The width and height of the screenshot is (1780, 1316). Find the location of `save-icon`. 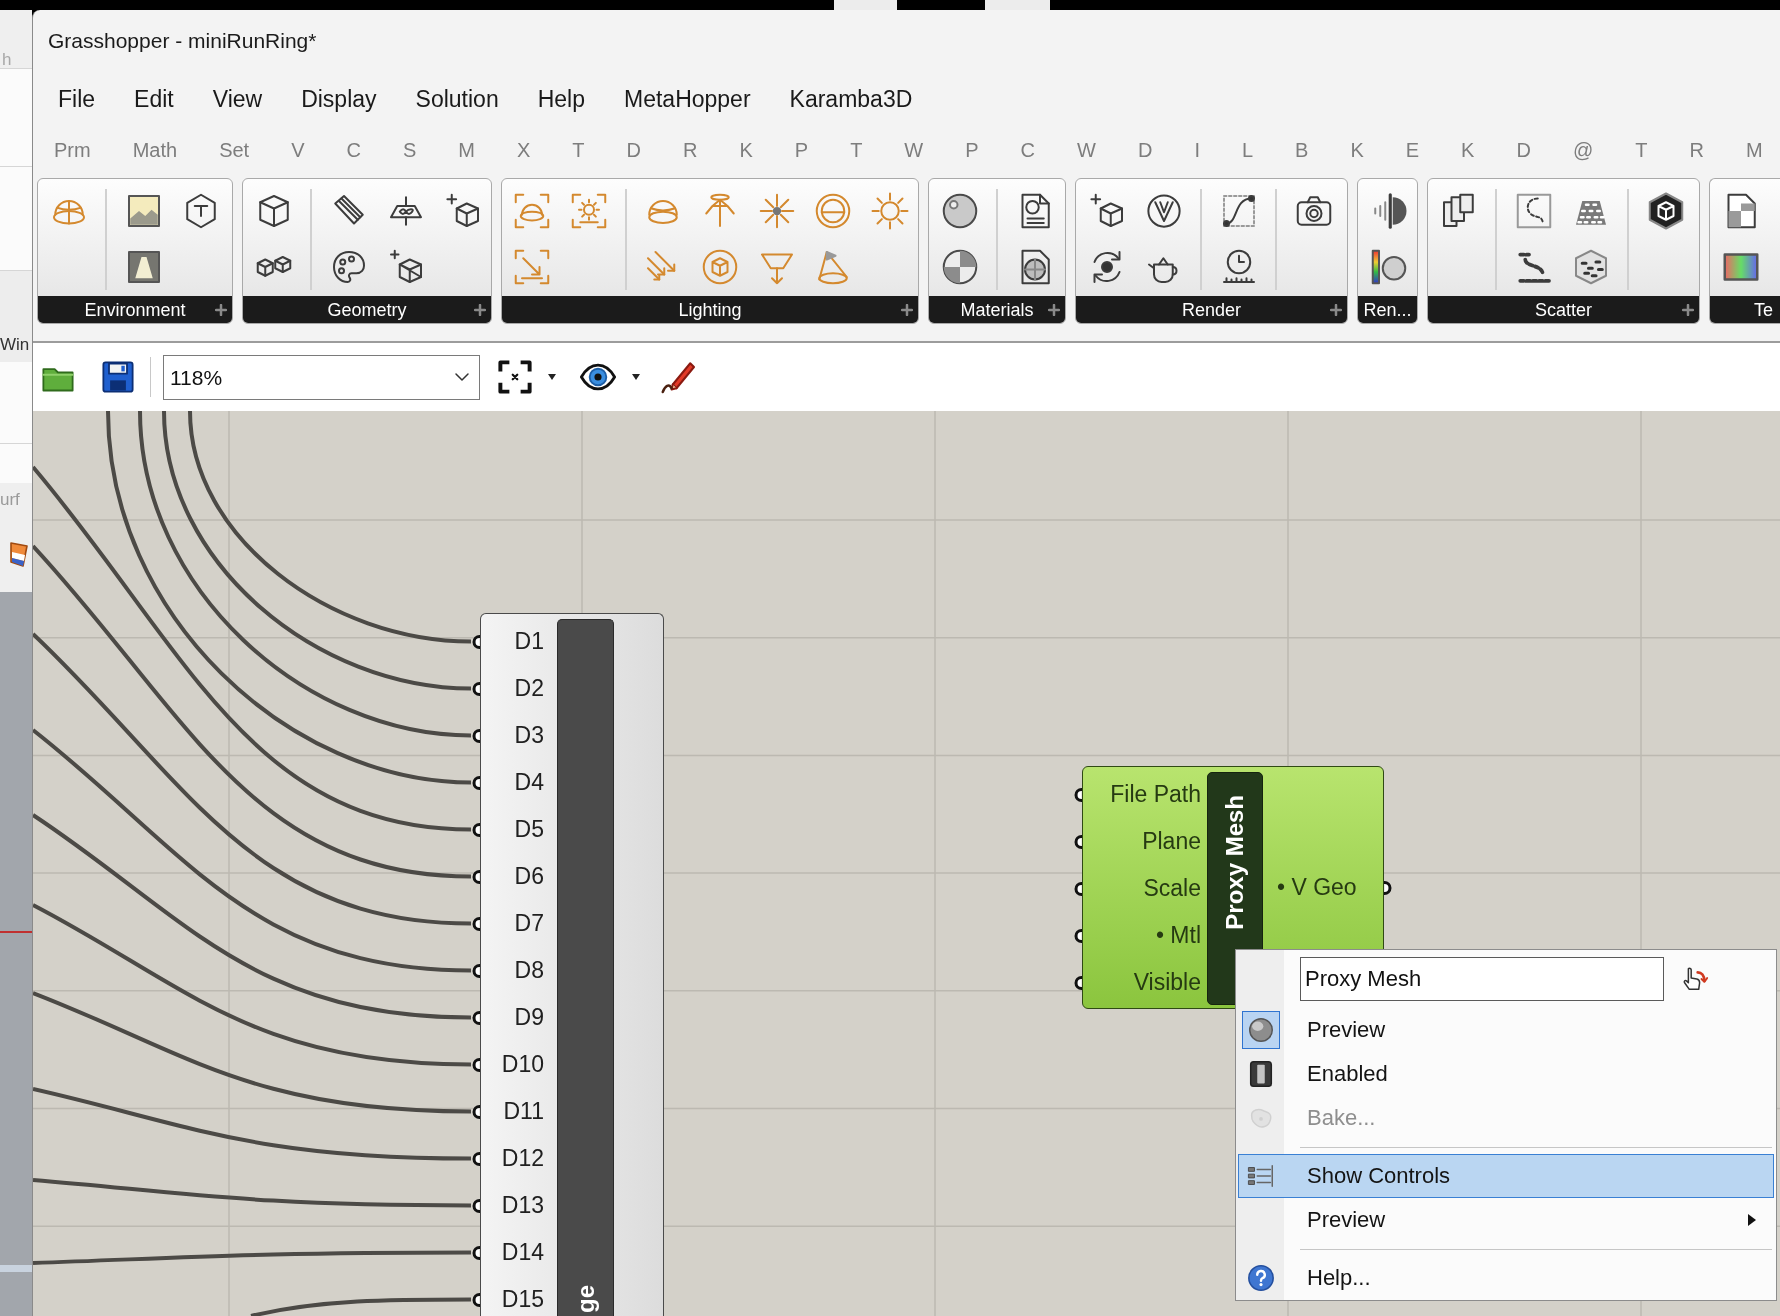

save-icon is located at coordinates (118, 377).